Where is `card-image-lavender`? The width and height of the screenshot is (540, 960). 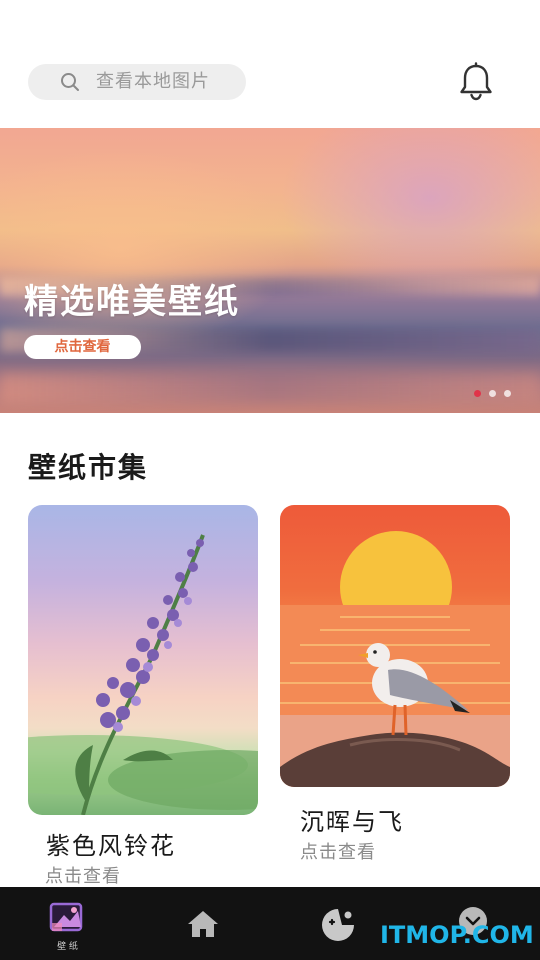
card-image-lavender is located at coordinates (143, 660).